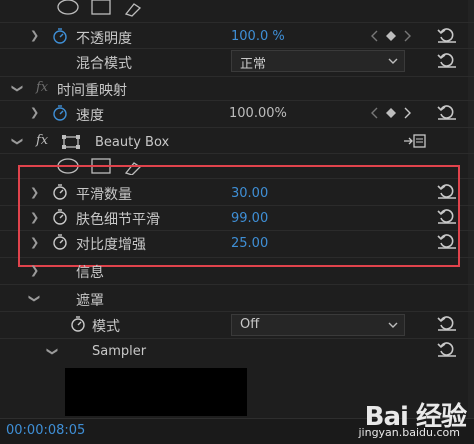 The height and width of the screenshot is (444, 474). What do you see at coordinates (249, 218) in the screenshot?
I see `param-value: 99.00` at bounding box center [249, 218].